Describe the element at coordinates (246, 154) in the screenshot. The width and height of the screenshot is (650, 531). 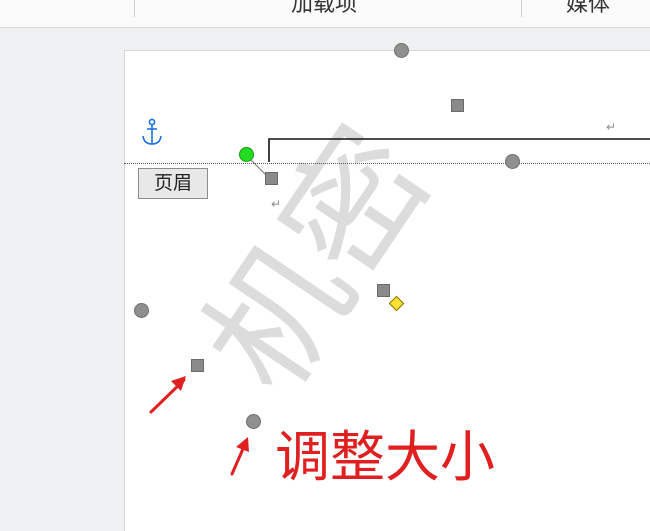
I see `rotation-handle` at that location.